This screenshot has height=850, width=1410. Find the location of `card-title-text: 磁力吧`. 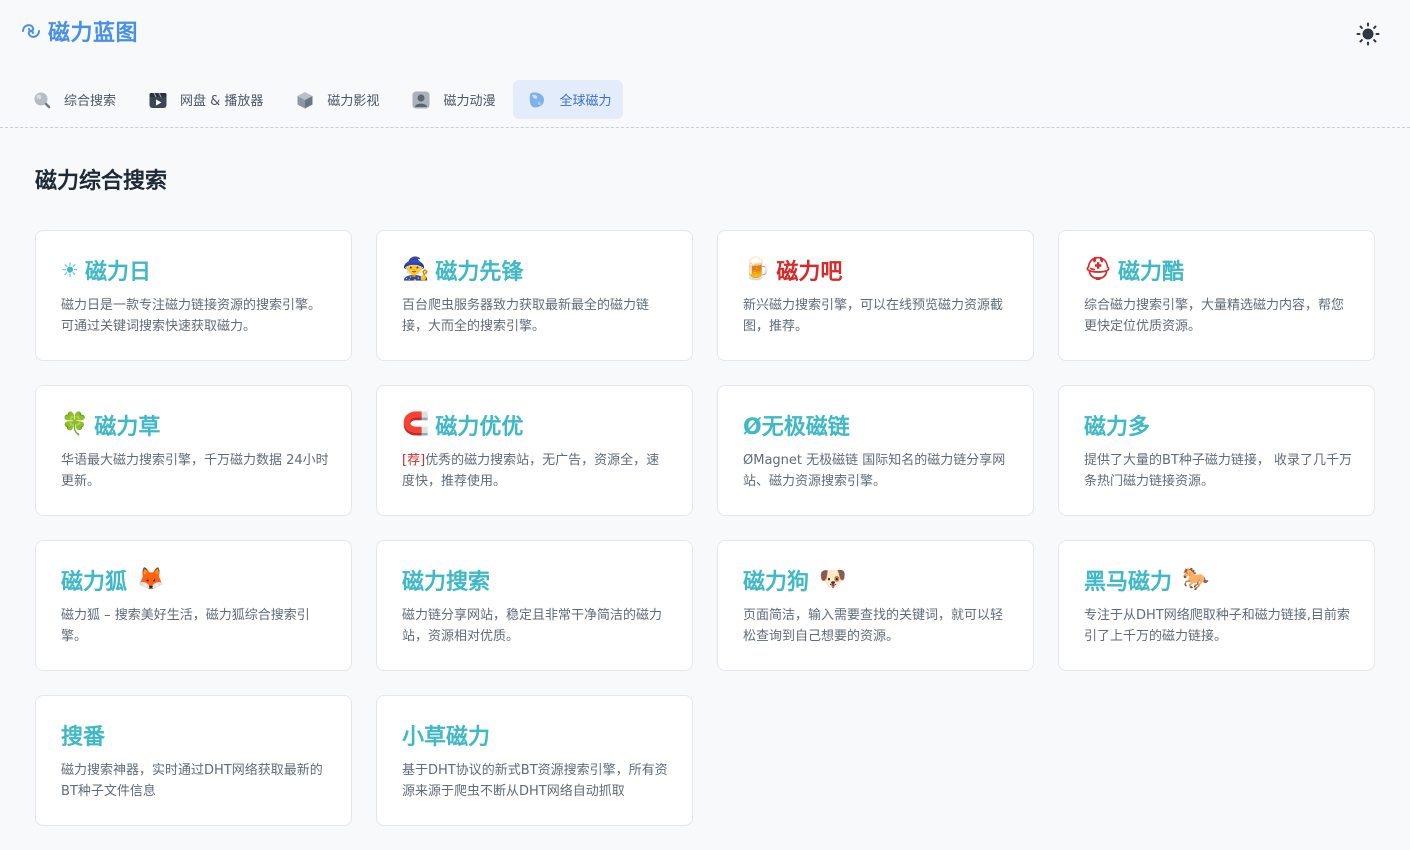

card-title-text: 磁力吧 is located at coordinates (809, 272).